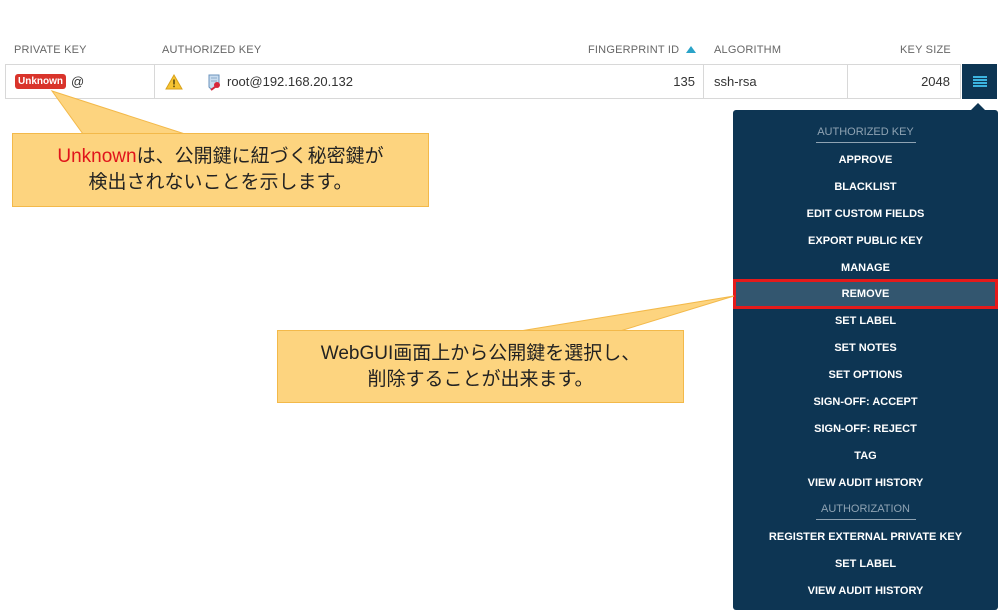 Image resolution: width=1000 pixels, height=615 pixels. I want to click on warning-icon, so click(174, 81).